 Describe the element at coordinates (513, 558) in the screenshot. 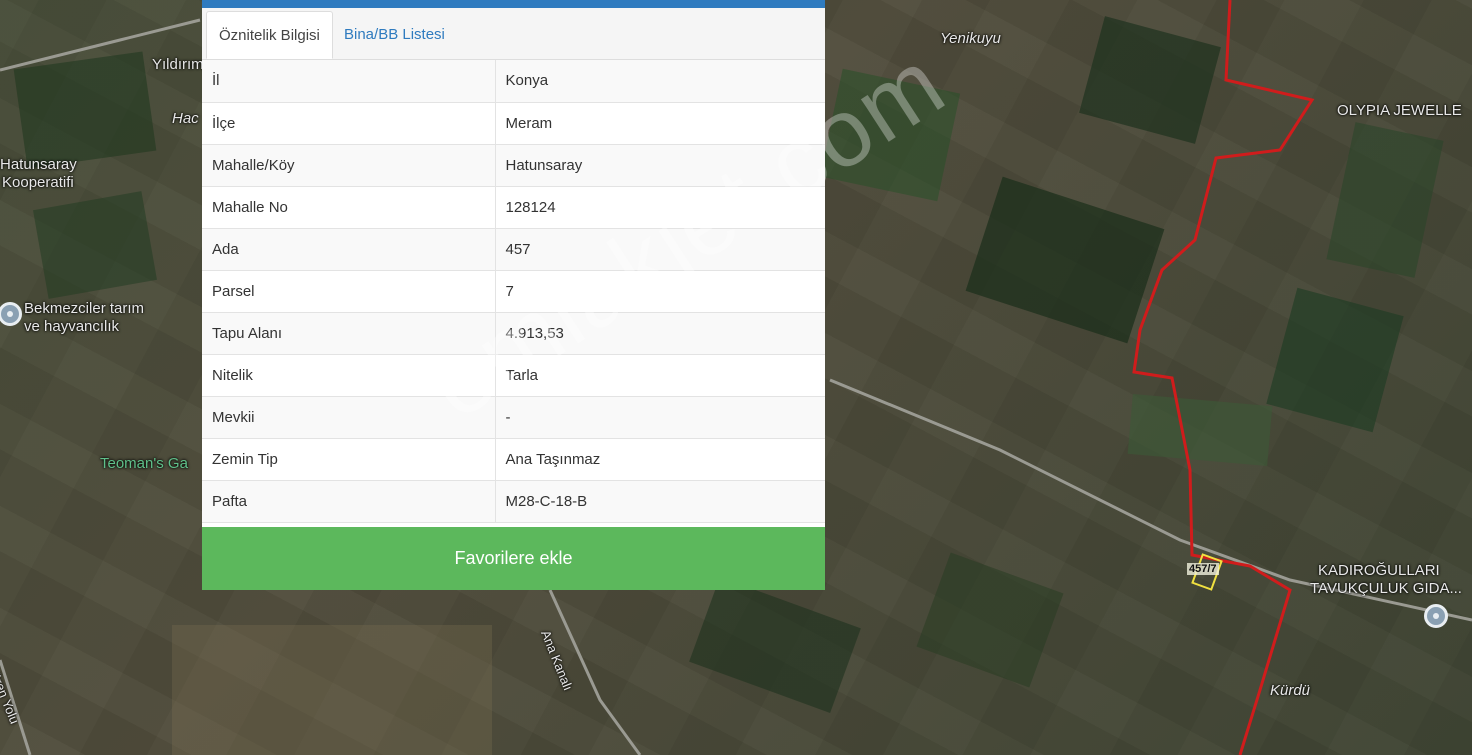

I see `add-to-favorites-button: Favorilere ekle` at that location.